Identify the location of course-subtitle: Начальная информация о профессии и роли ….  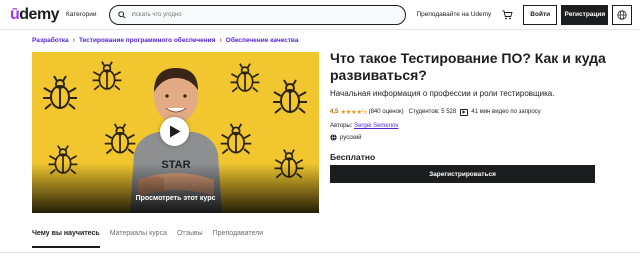
(442, 93).